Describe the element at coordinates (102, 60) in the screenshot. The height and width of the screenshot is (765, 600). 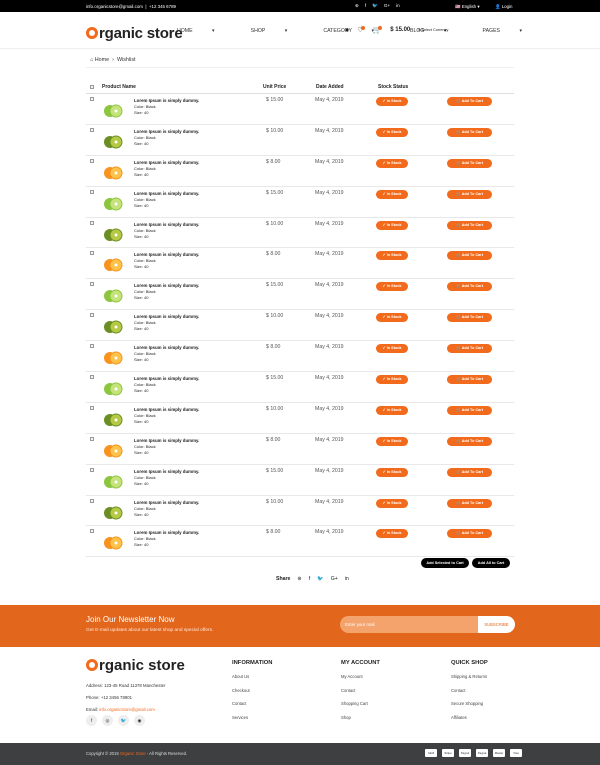
I see `breadcrumb-home: Home` at that location.